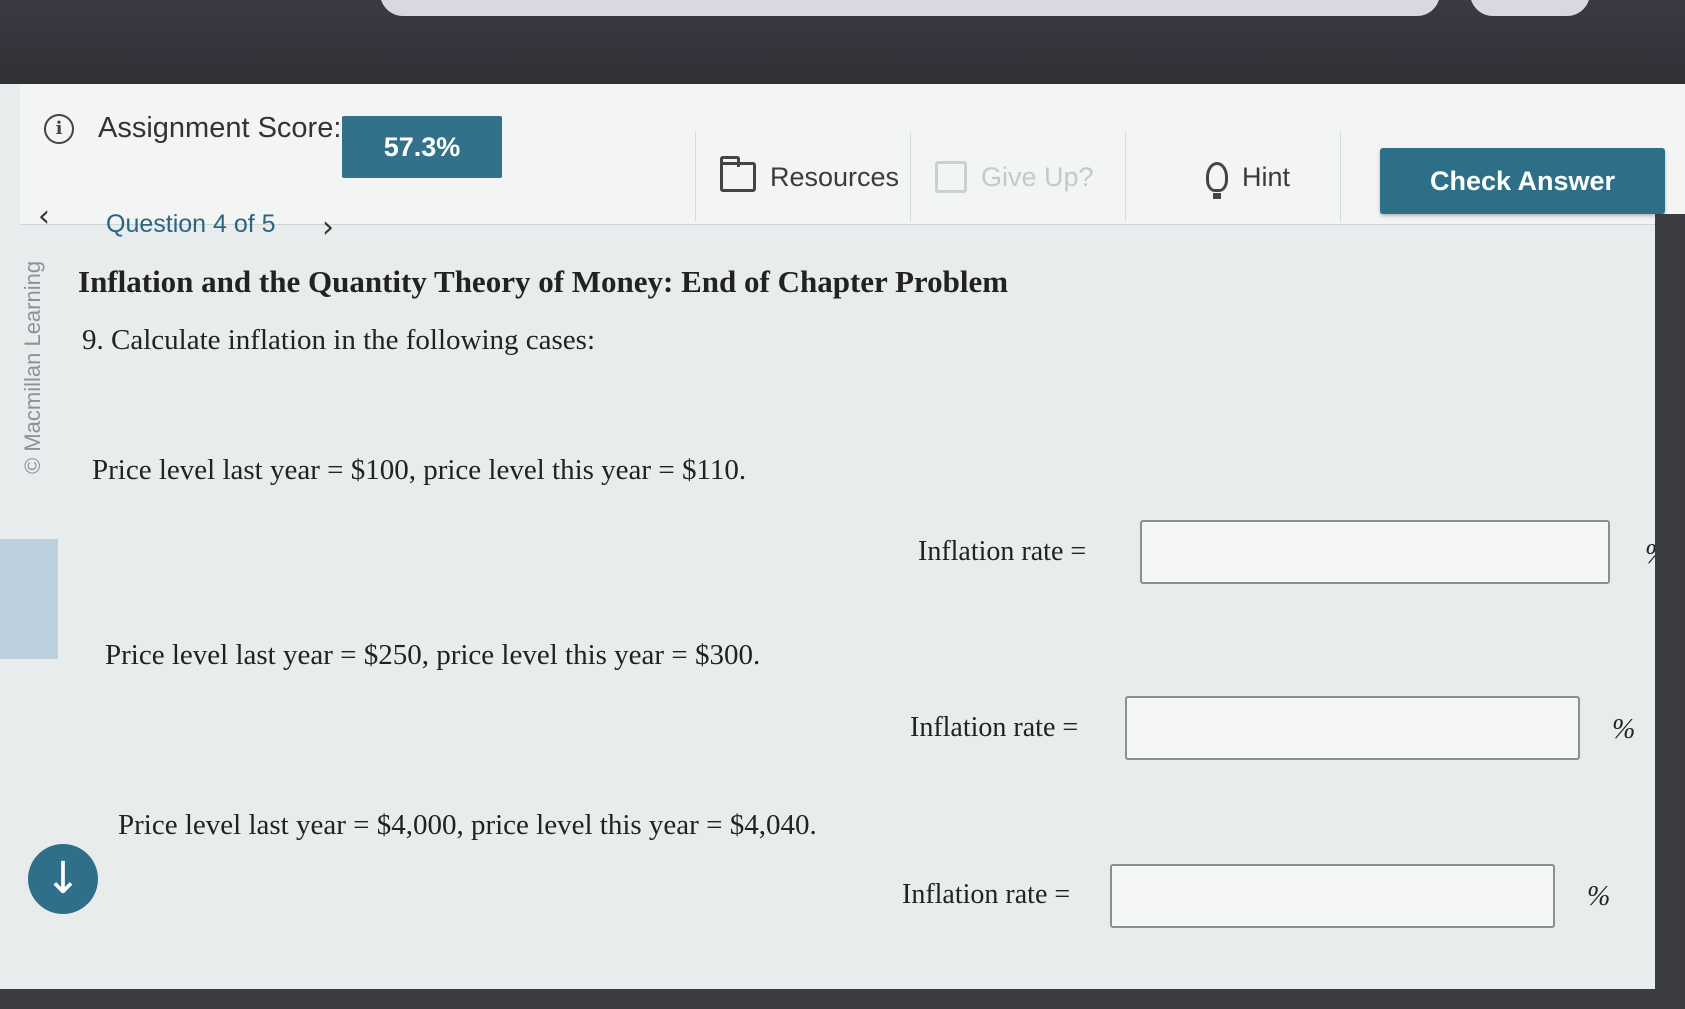 Image resolution: width=1685 pixels, height=1009 pixels. I want to click on case-3-percent-unit: %, so click(1599, 896).